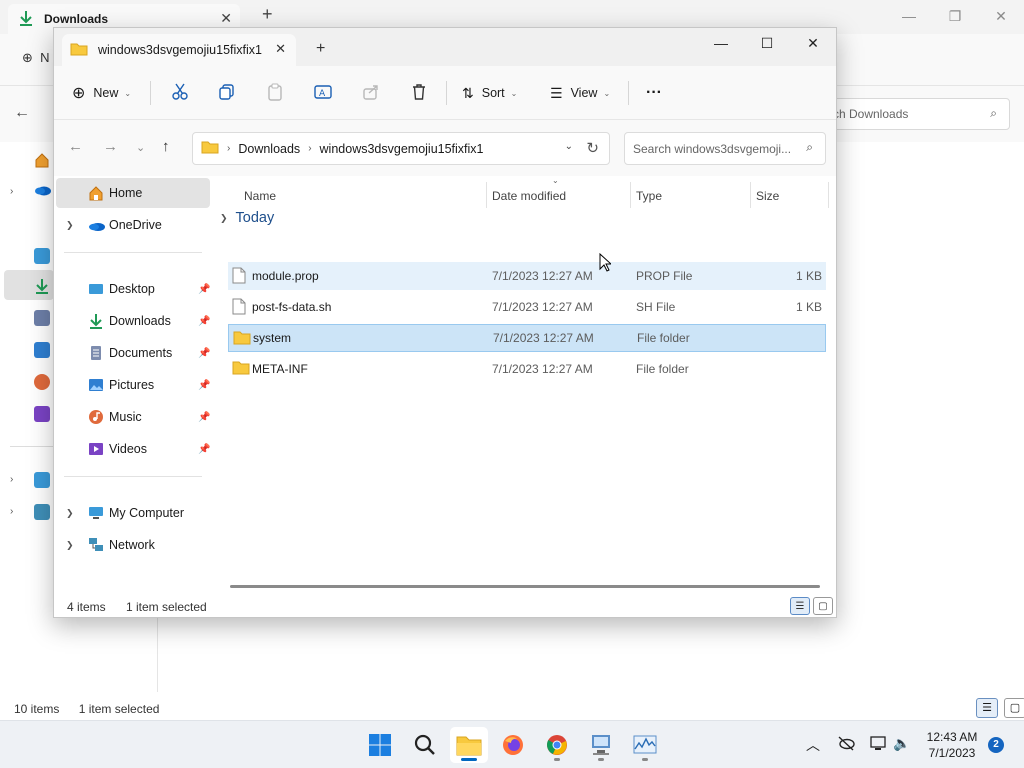  What do you see at coordinates (645, 745) in the screenshot?
I see `taskbar-task-manager` at bounding box center [645, 745].